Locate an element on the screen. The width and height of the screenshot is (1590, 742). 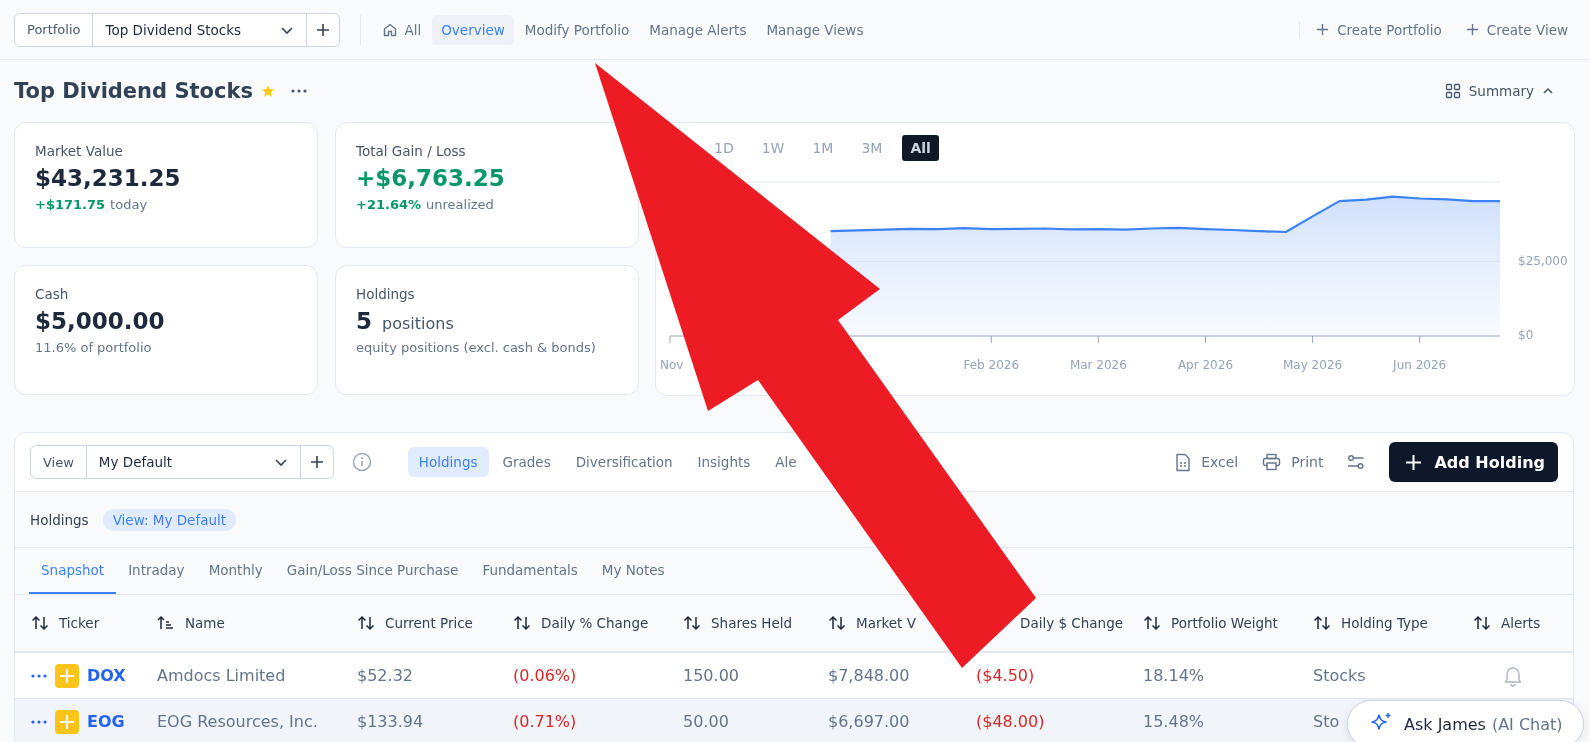
column-header: Ticker is located at coordinates (65, 623).